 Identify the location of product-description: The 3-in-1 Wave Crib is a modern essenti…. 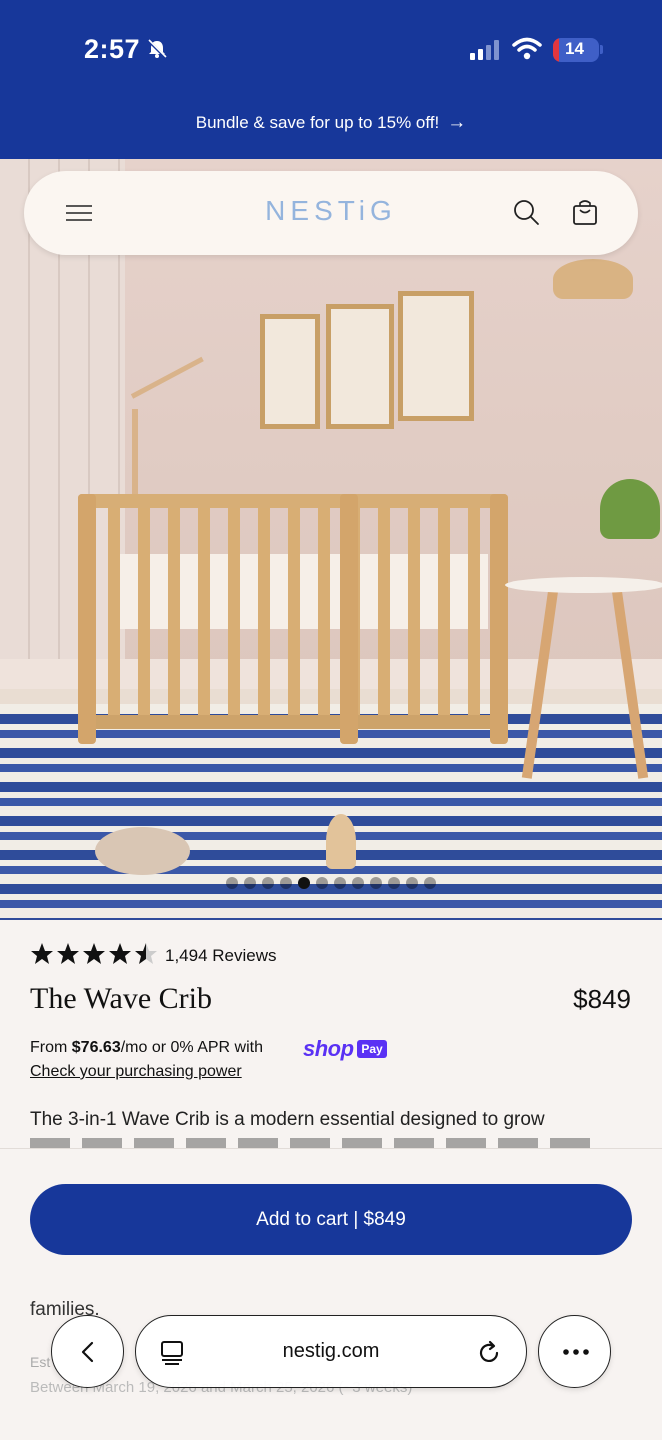
(287, 1119).